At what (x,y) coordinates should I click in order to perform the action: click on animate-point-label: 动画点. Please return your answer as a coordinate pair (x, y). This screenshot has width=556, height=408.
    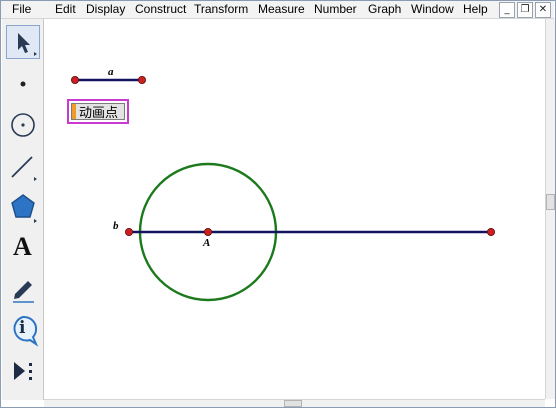
    Looking at the image, I should click on (99, 113).